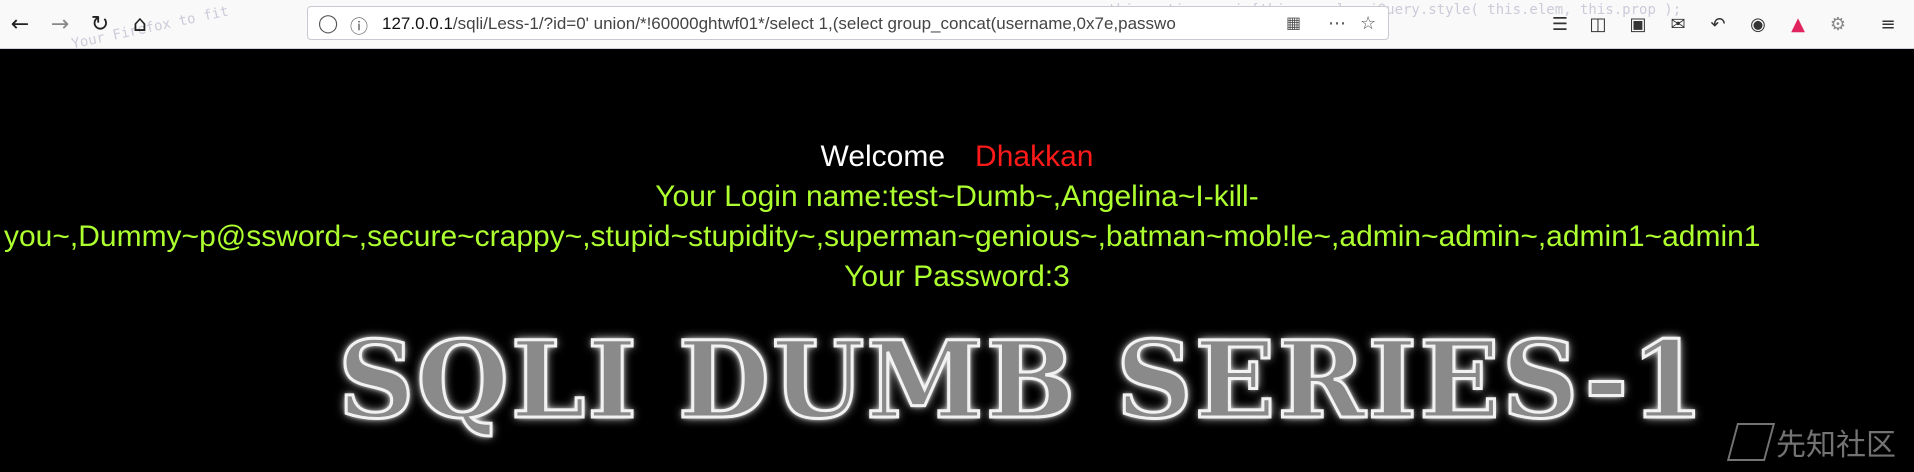 This screenshot has width=1914, height=472. I want to click on screenshot-icon: ▣, so click(1638, 24).